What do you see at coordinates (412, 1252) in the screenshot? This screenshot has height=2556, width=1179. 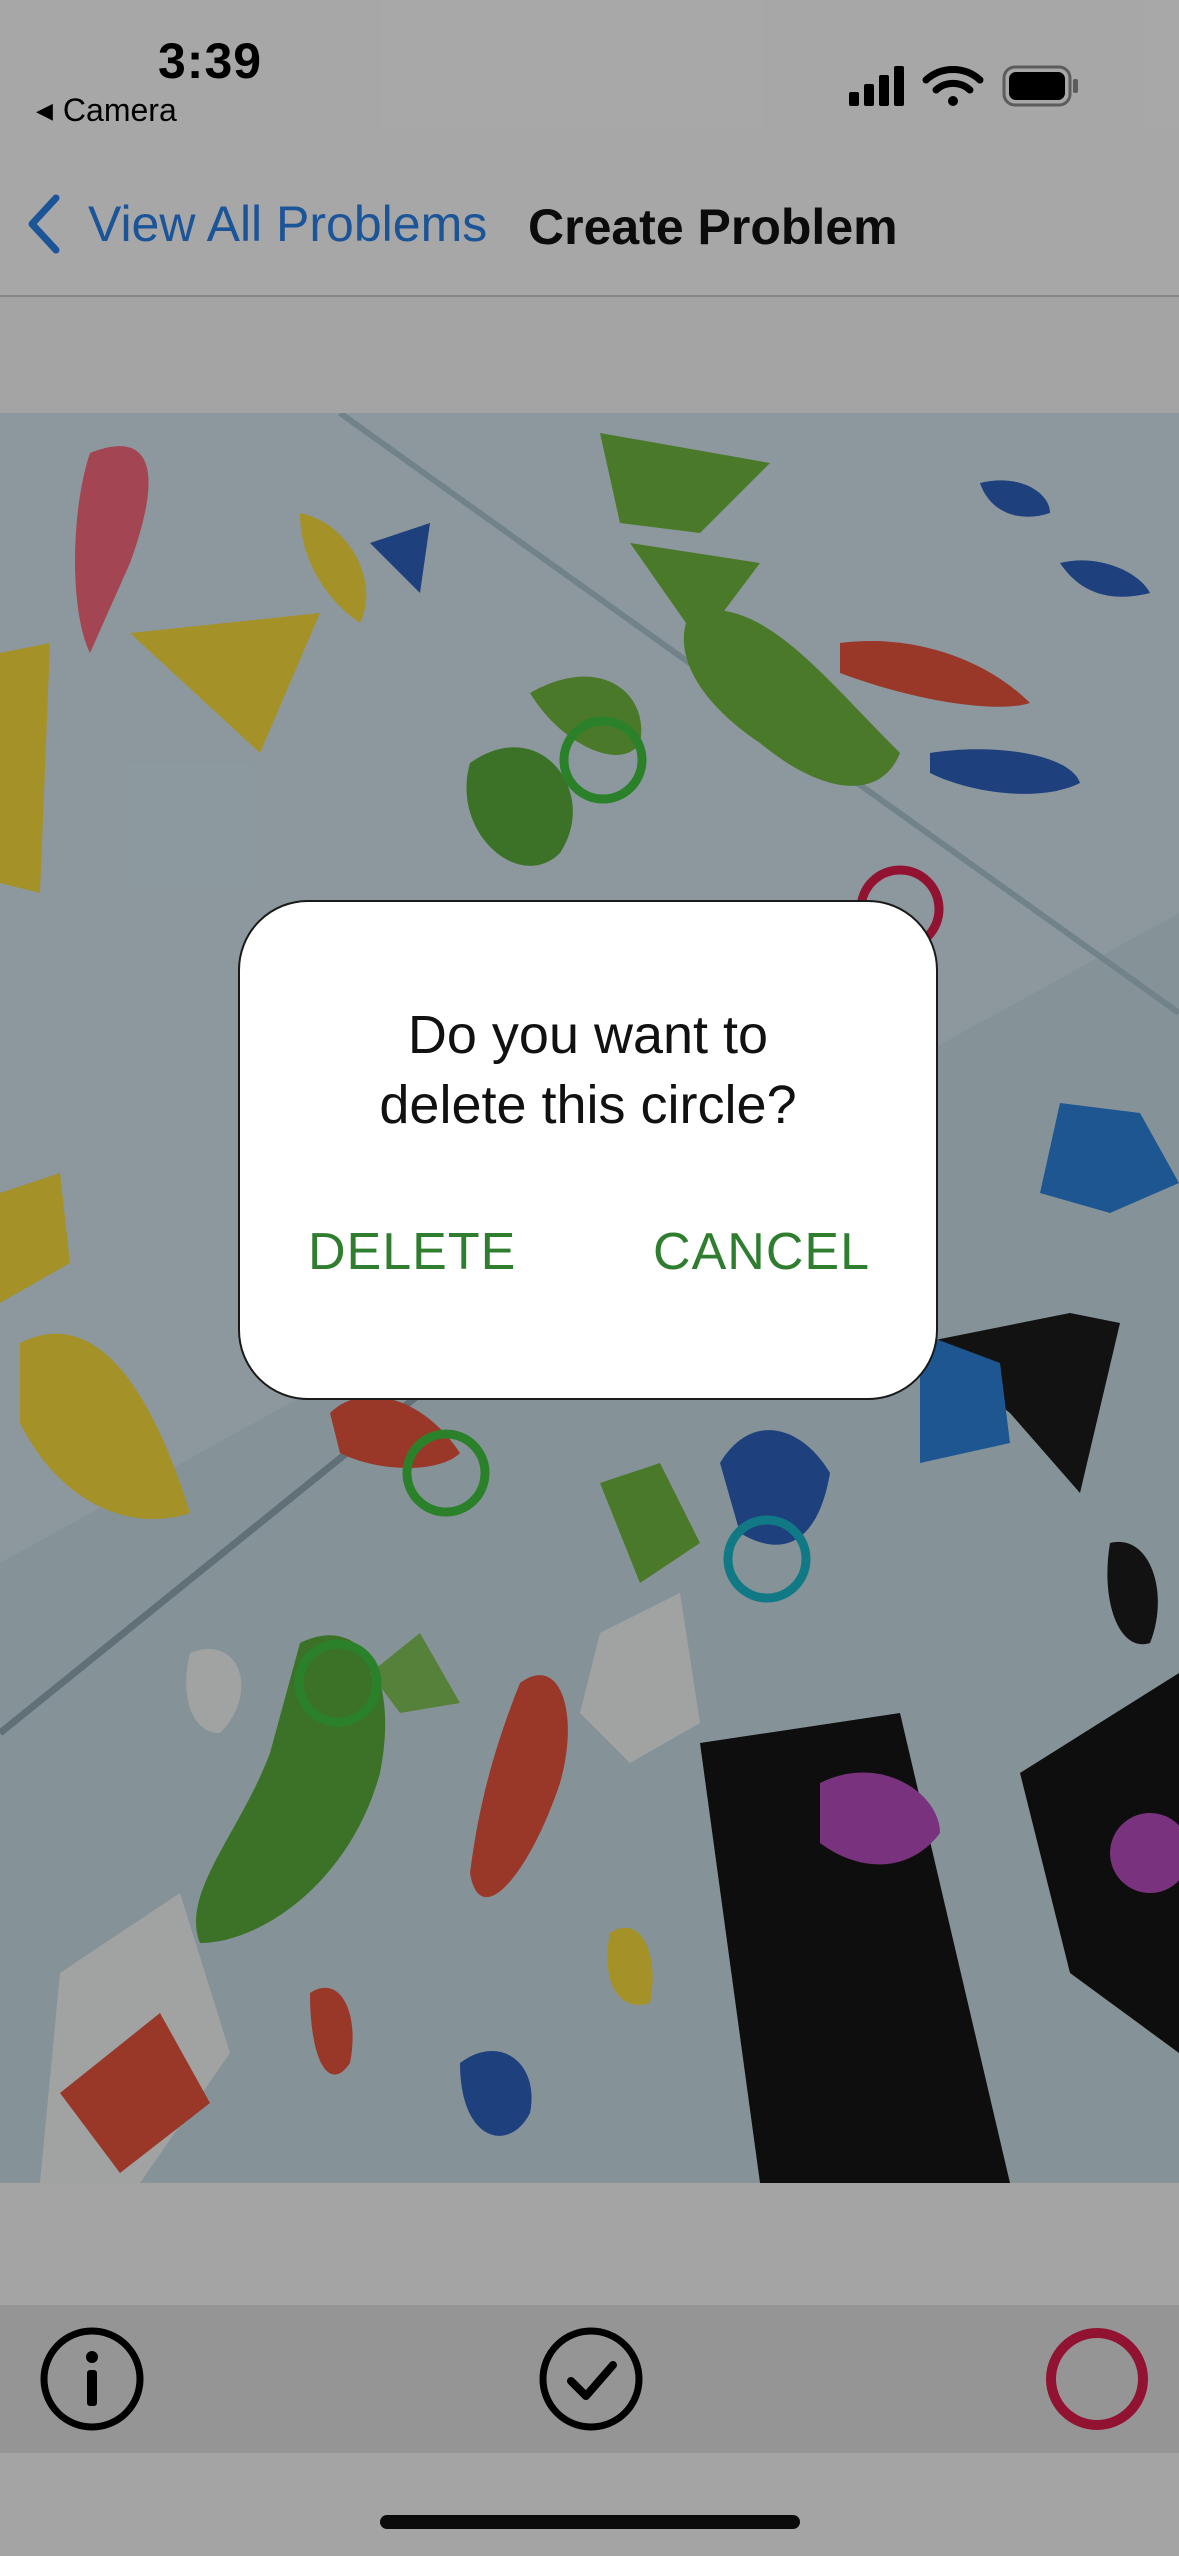 I see `delete-button: DELETE` at bounding box center [412, 1252].